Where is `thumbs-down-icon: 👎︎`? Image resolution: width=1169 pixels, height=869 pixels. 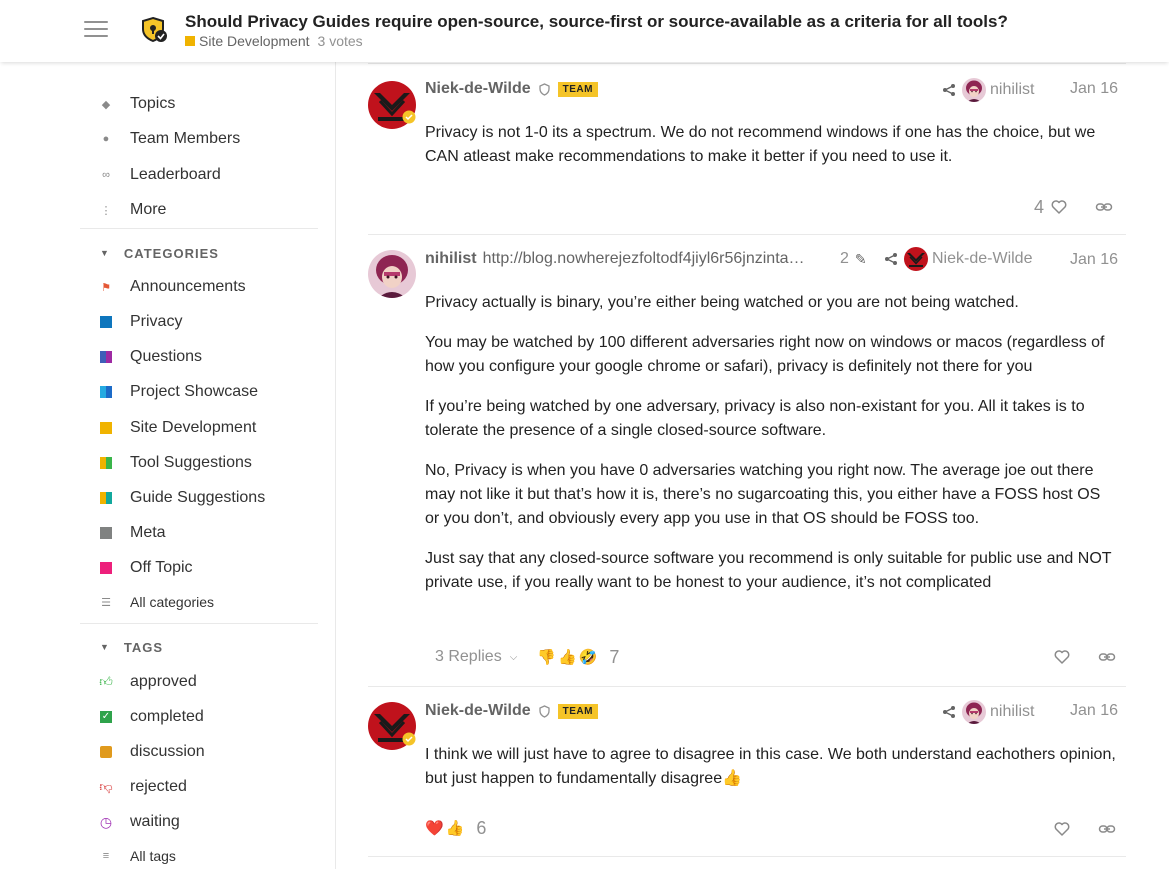
thumbs-down-icon: 👎︎ is located at coordinates (106, 786).